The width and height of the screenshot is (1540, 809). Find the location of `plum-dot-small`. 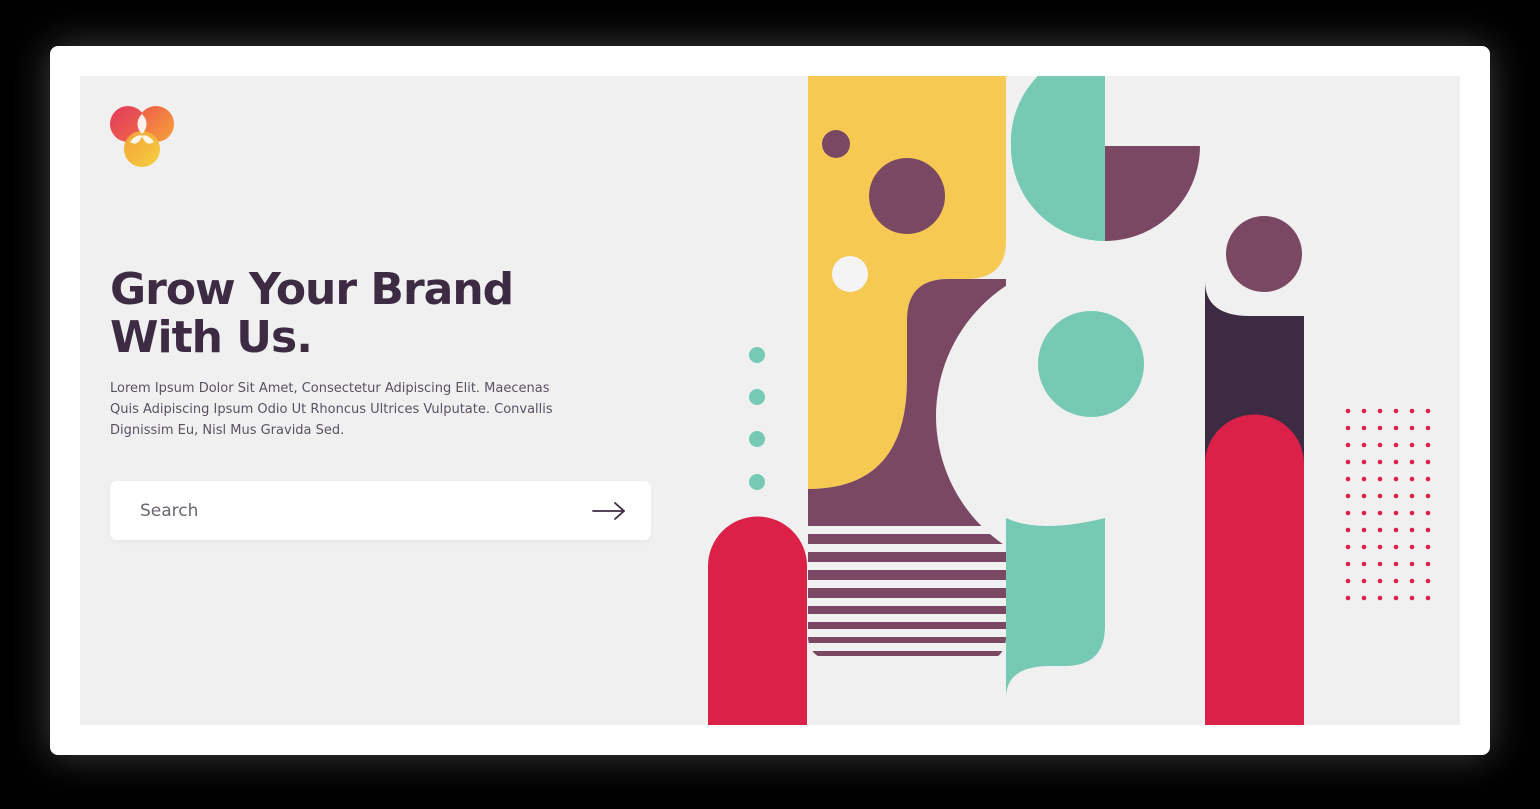

plum-dot-small is located at coordinates (836, 144).